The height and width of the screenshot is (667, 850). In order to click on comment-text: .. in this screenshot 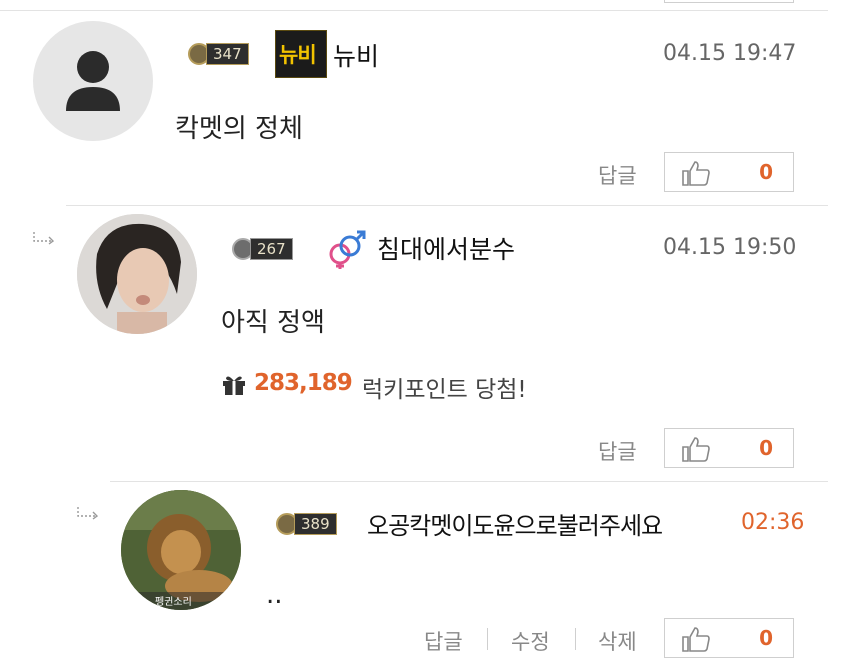, I will do `click(274, 595)`.